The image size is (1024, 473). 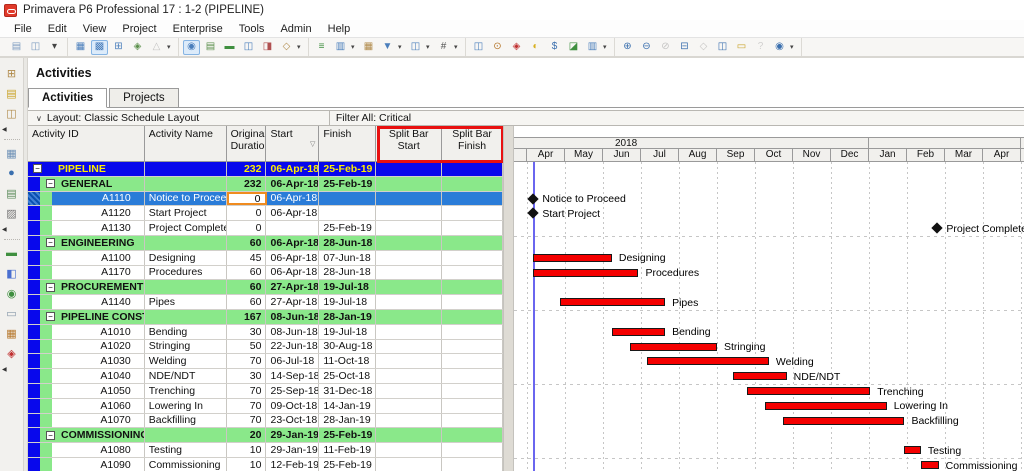 What do you see at coordinates (265, 376) in the screenshot?
I see `table-row-a1040: A1040 NDE/NDT 30 14-Sep-18 25-Oct-18` at bounding box center [265, 376].